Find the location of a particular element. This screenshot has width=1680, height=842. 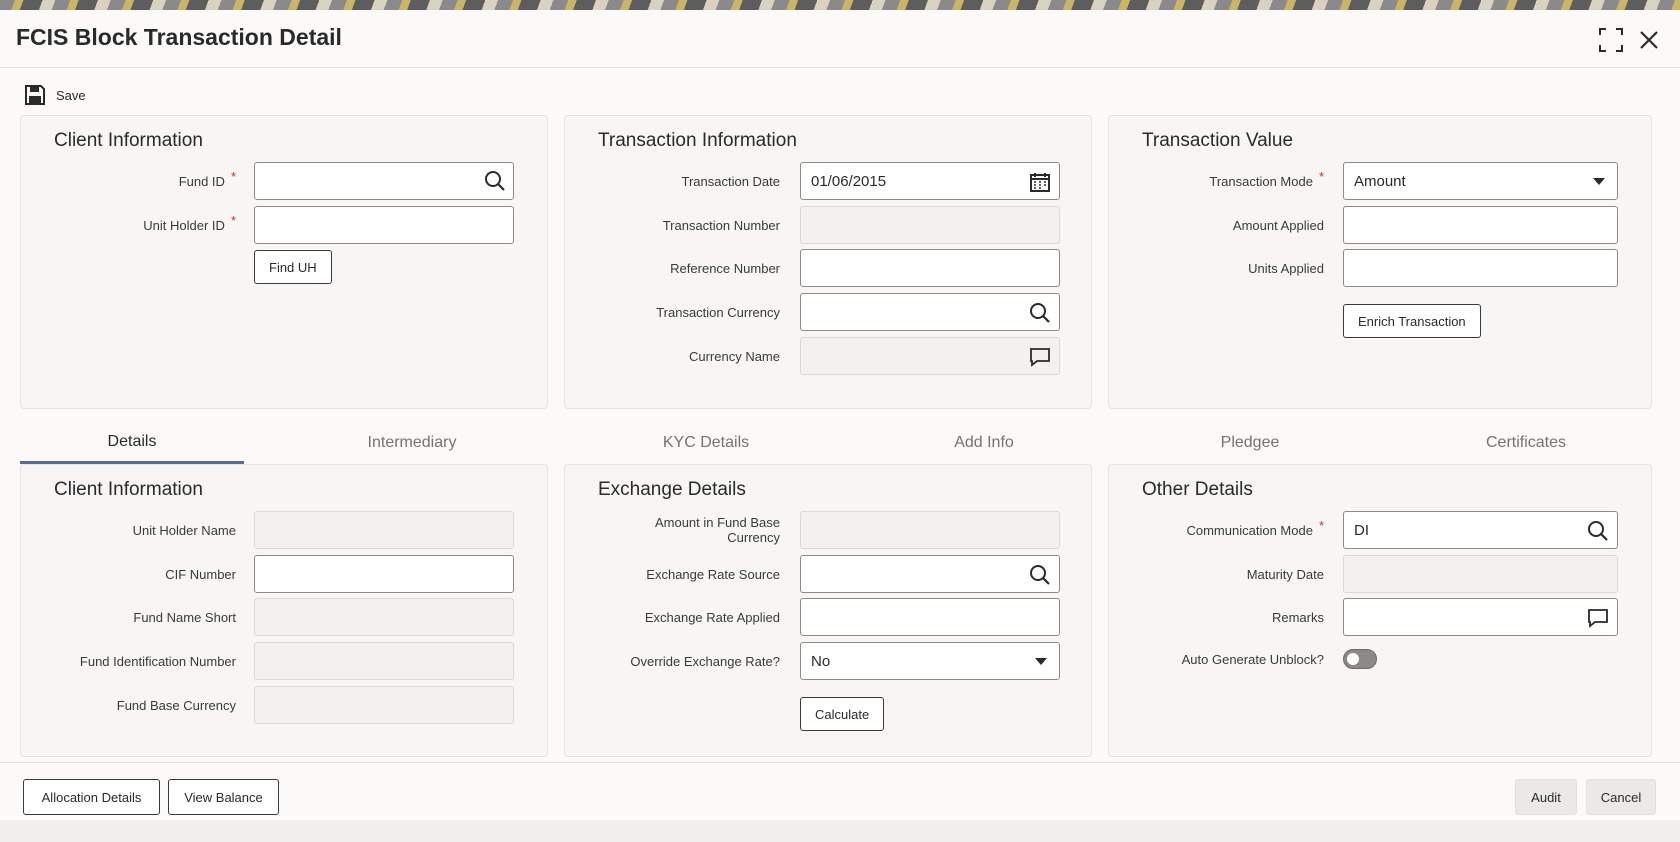

calculate-button: Calculate is located at coordinates (842, 714).